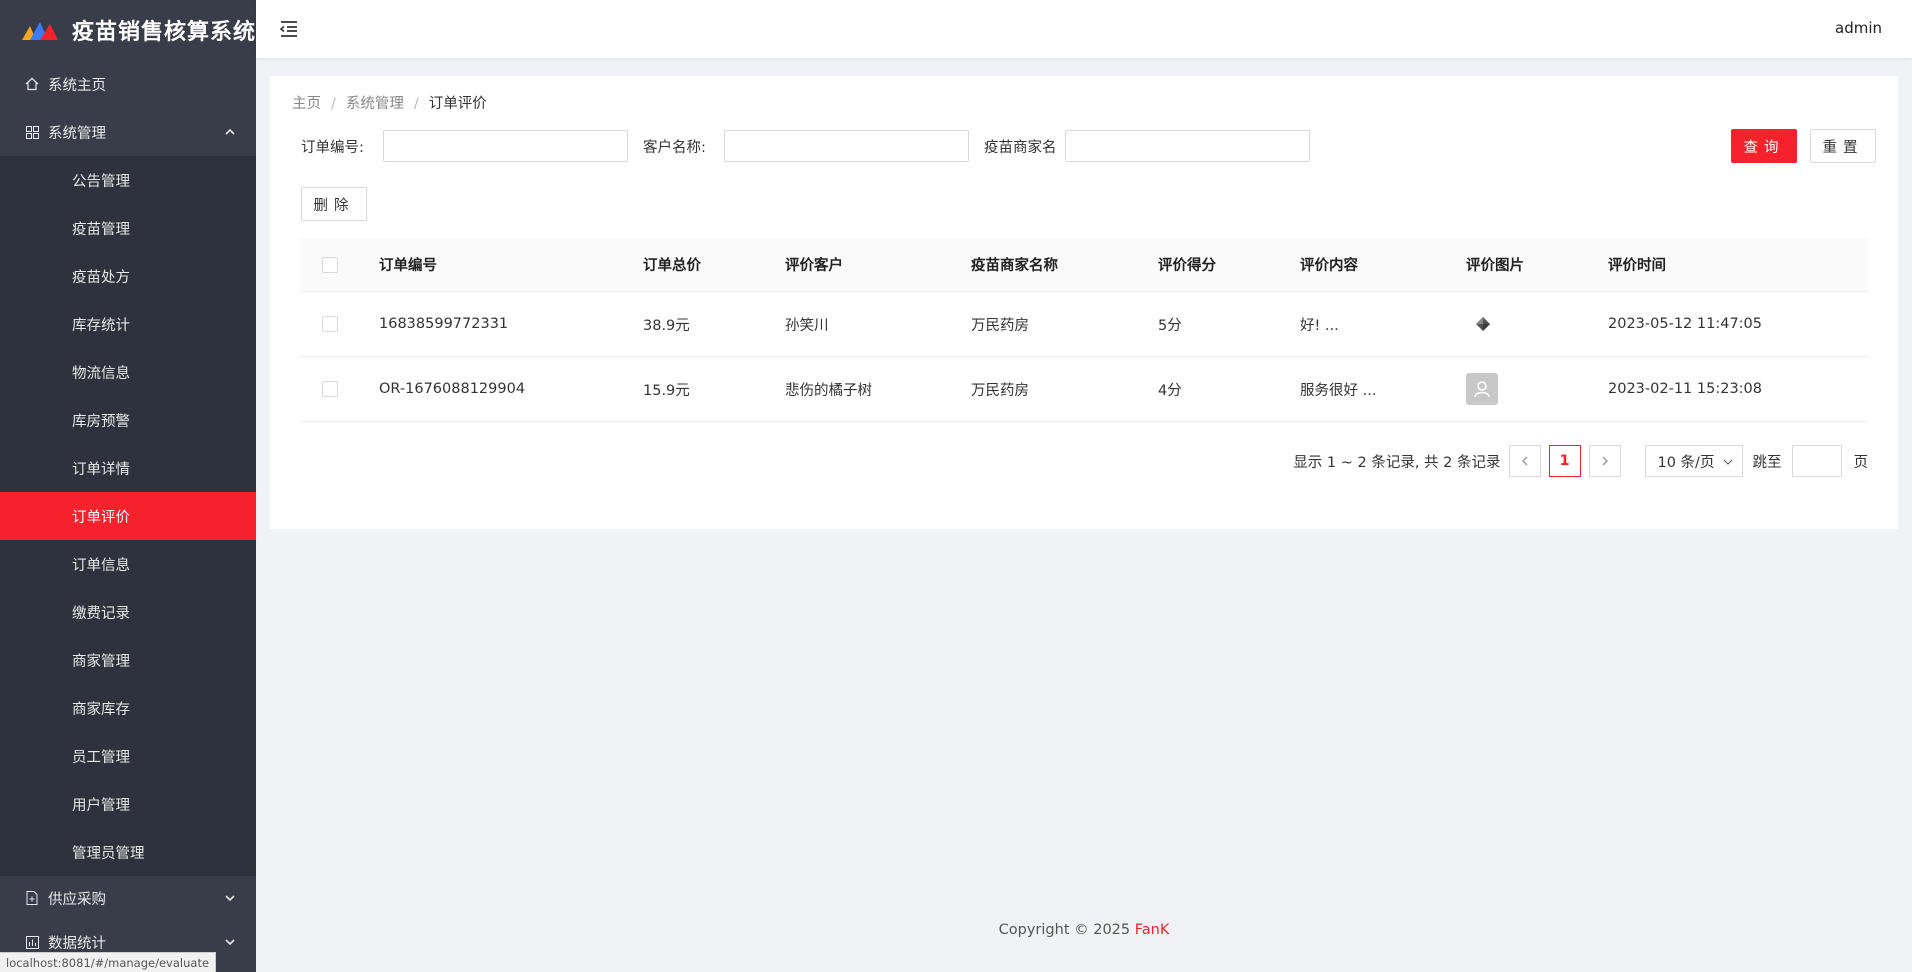 This screenshot has height=972, width=1912. What do you see at coordinates (77, 85) in the screenshot?
I see `menu-home-label: 系统主页` at bounding box center [77, 85].